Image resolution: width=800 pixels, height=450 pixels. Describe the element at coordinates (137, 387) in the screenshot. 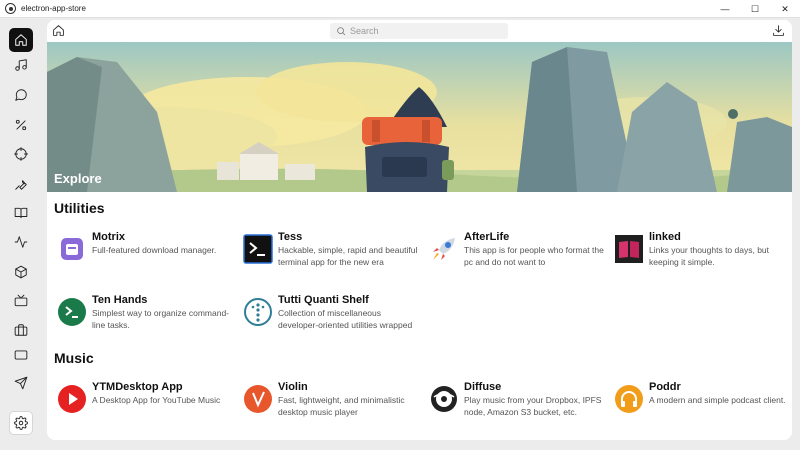

I see `app-name: YTMDesktop App` at that location.